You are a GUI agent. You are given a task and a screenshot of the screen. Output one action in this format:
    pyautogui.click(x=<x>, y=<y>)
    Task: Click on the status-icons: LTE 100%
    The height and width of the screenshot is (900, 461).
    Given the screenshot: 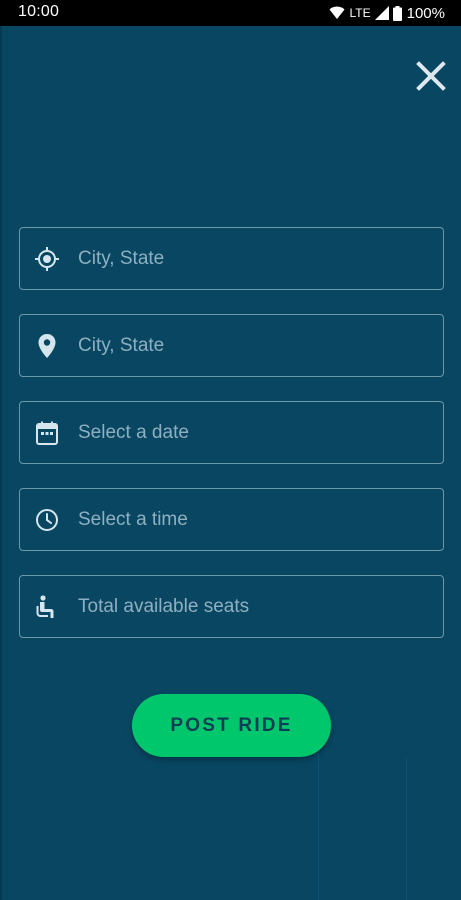 What is the action you would take?
    pyautogui.click(x=387, y=13)
    